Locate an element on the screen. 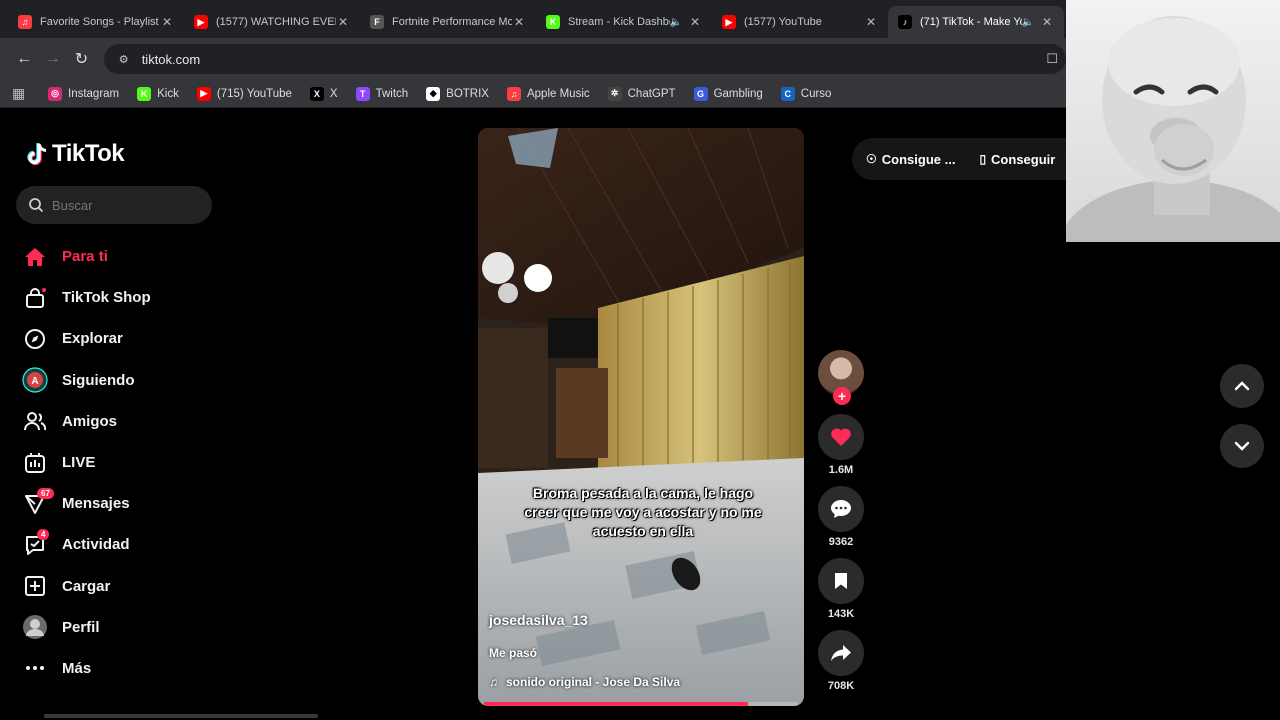 This screenshot has height=720, width=1280. sidebar-item-activity: 4 Actividad is located at coordinates (86, 544).